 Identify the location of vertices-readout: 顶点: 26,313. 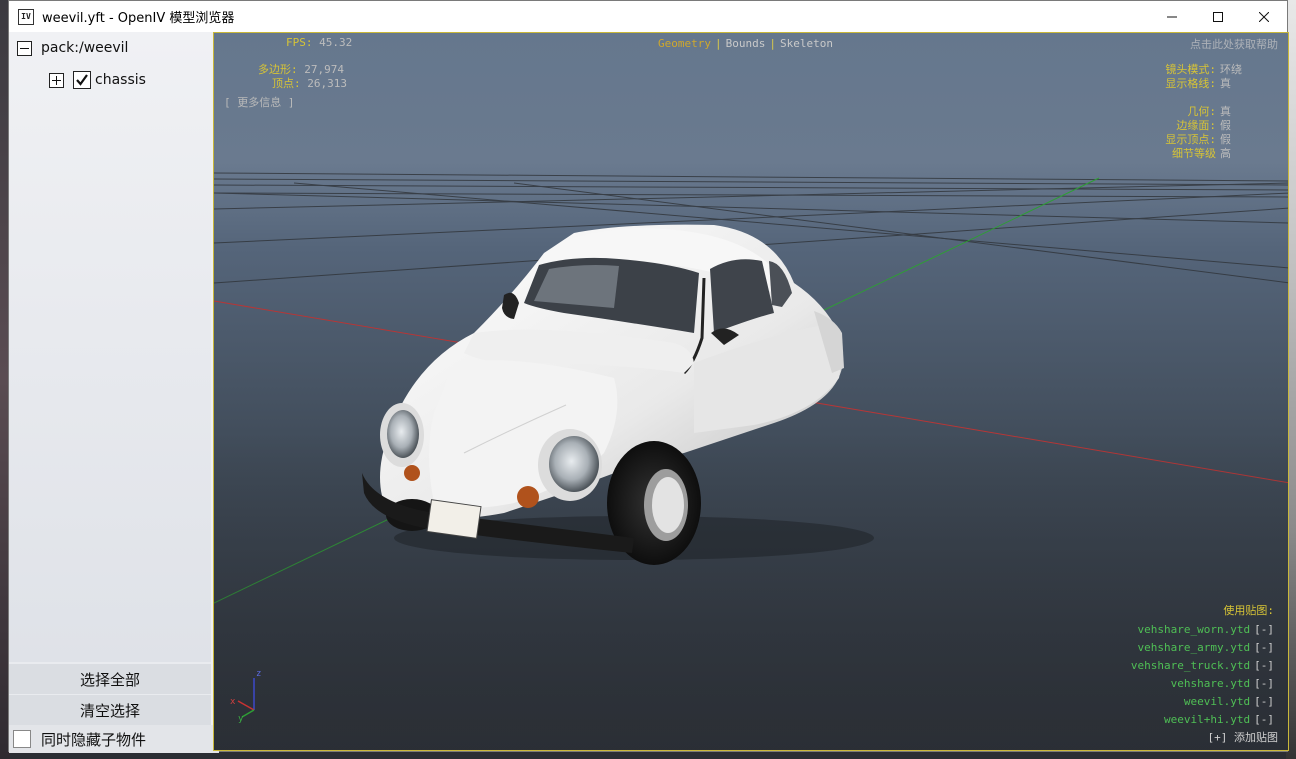
(309, 83).